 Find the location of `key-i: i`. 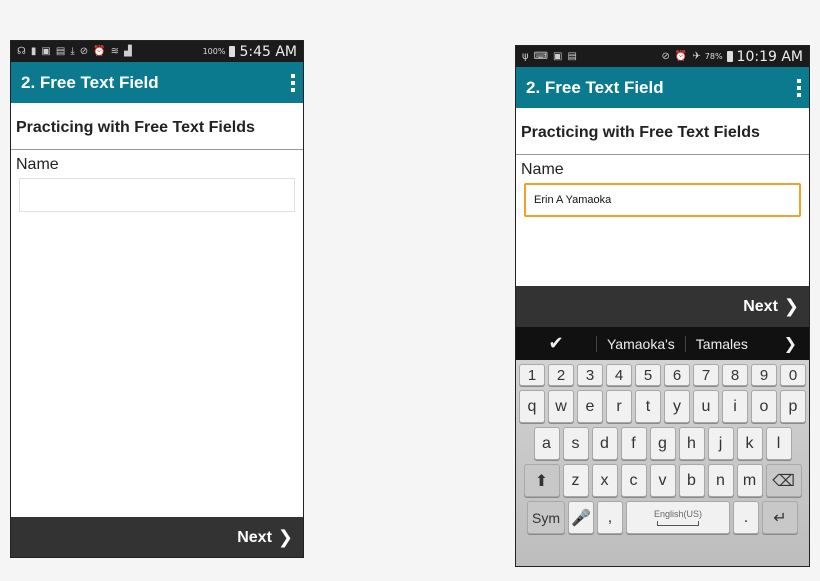

key-i: i is located at coordinates (735, 406).